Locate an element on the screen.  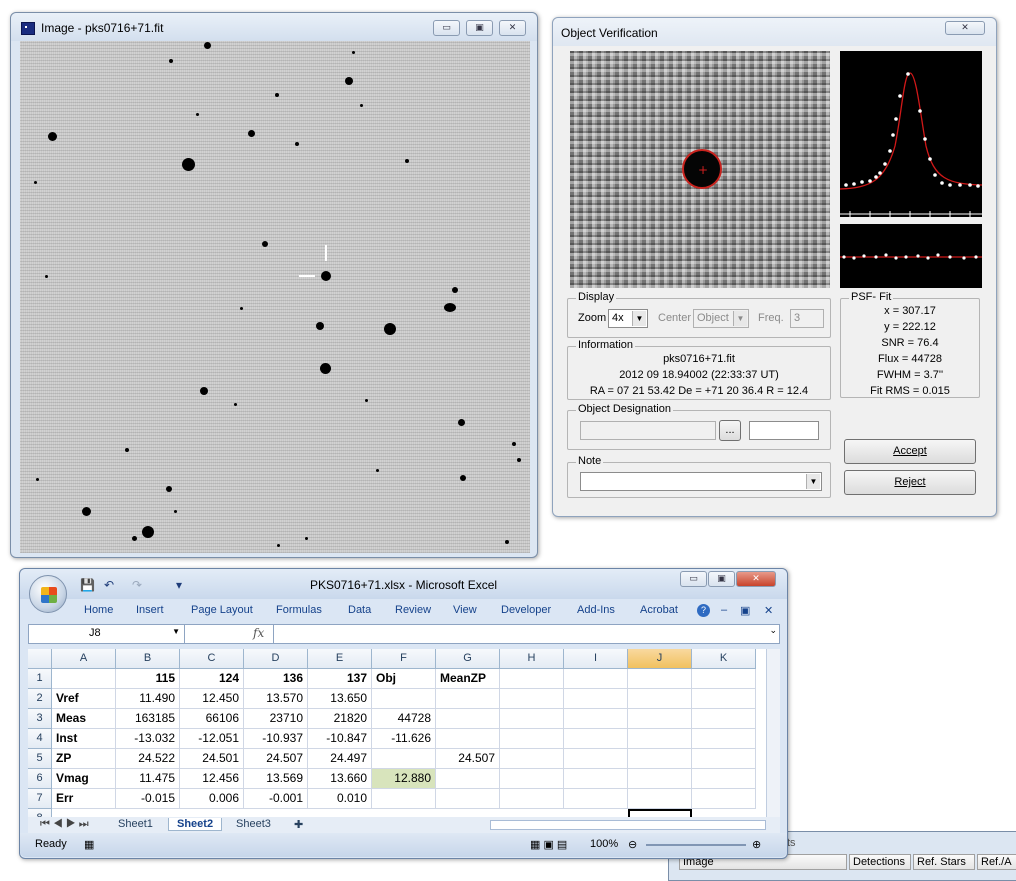
table-cell: 13.569 is located at coordinates (276, 779).